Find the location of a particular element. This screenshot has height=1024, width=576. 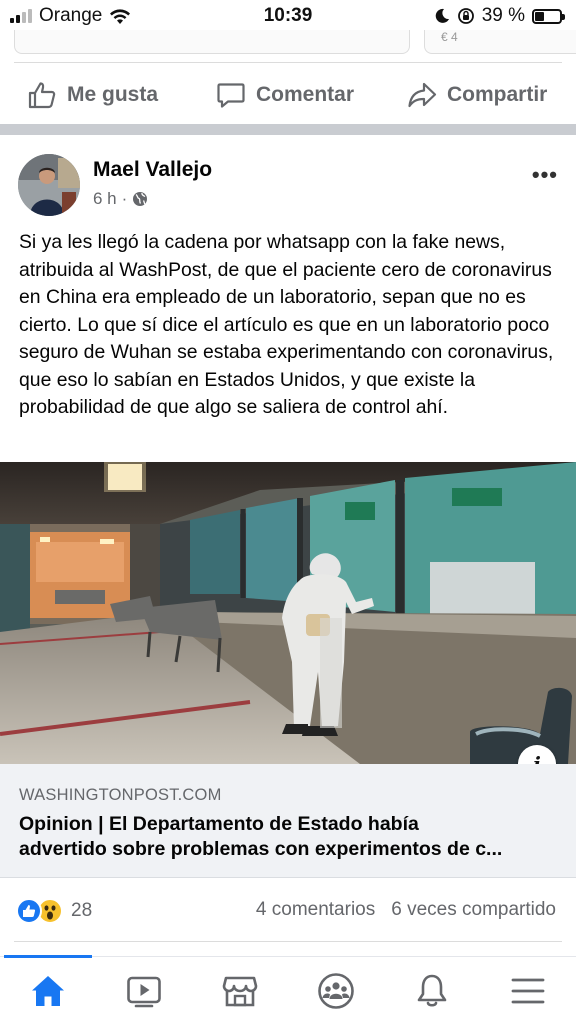

active-tab-indicator is located at coordinates (48, 956).